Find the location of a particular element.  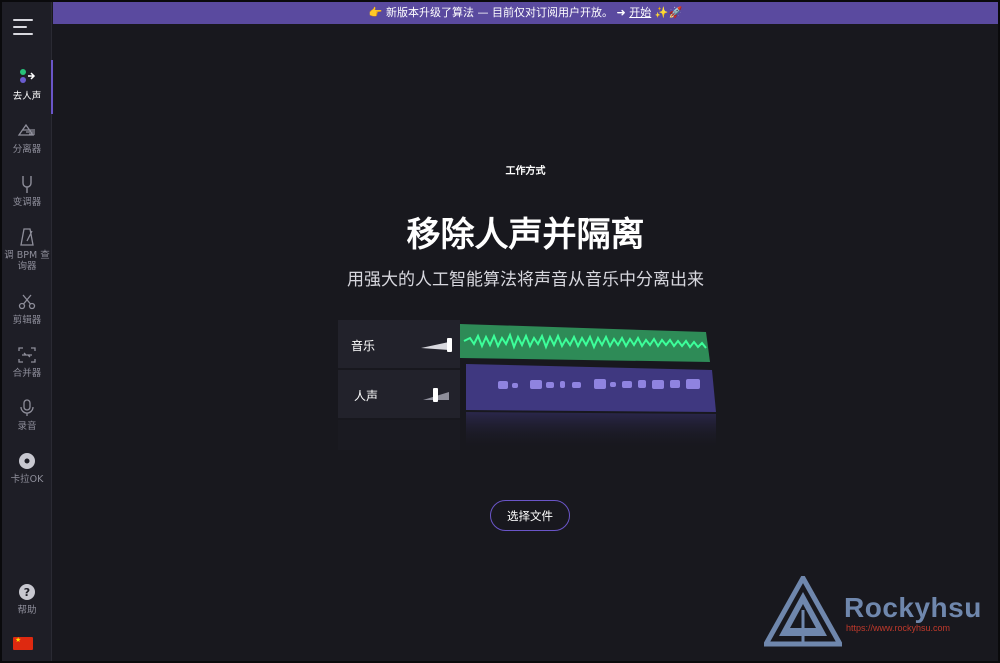

sidebar-item-recorder: 录音 is located at coordinates (27, 415).